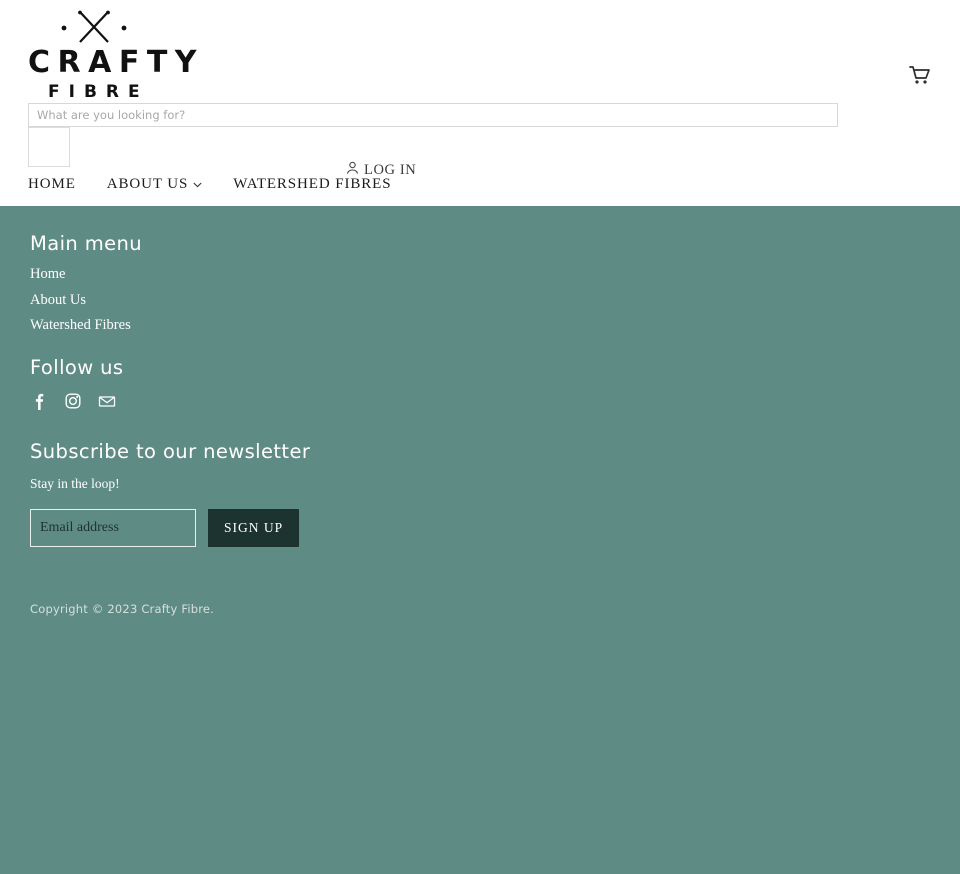 Image resolution: width=960 pixels, height=874 pixels. I want to click on copyright-text: Copyright © 2023 Crafty Fibre., so click(122, 609).